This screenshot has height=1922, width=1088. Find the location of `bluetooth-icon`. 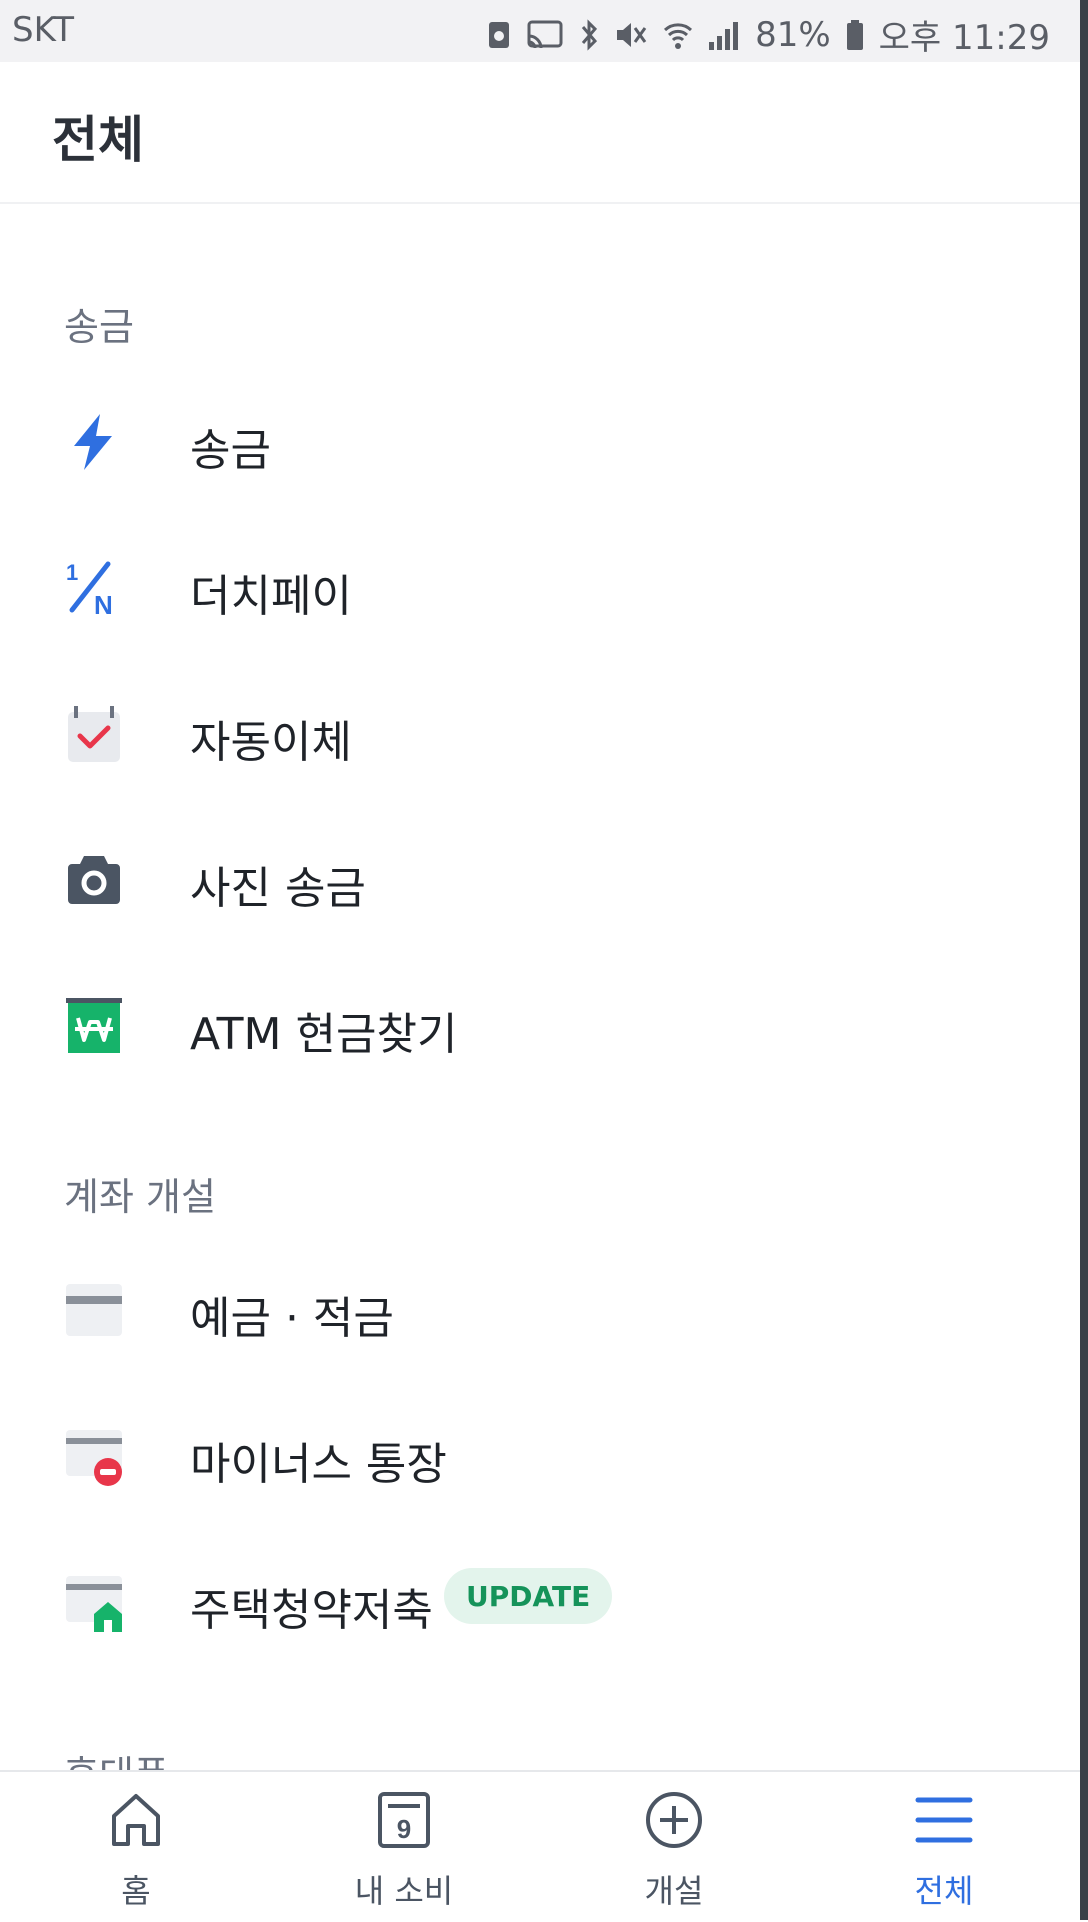

bluetooth-icon is located at coordinates (589, 34).